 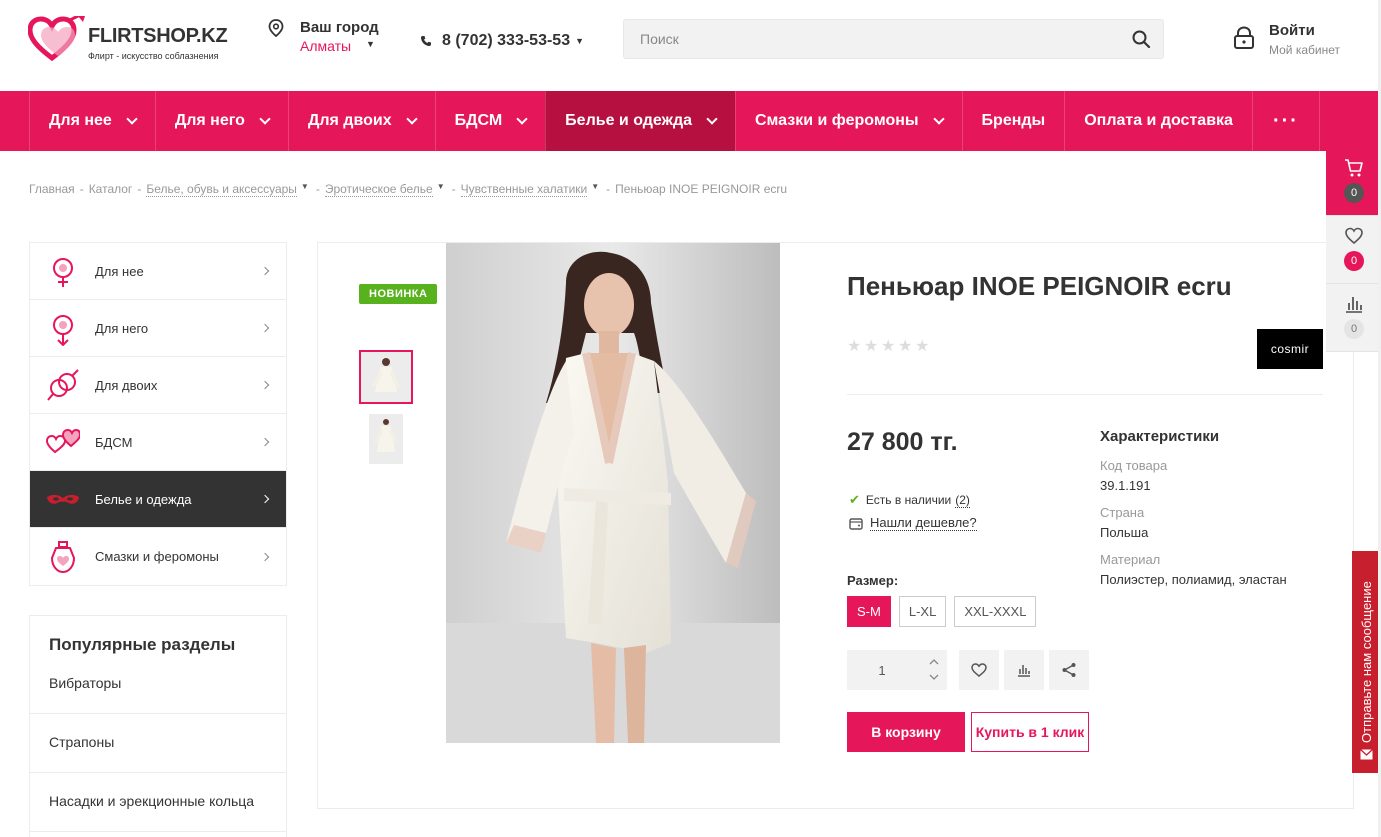 I want to click on heart-logo-icon, so click(x=56, y=39).